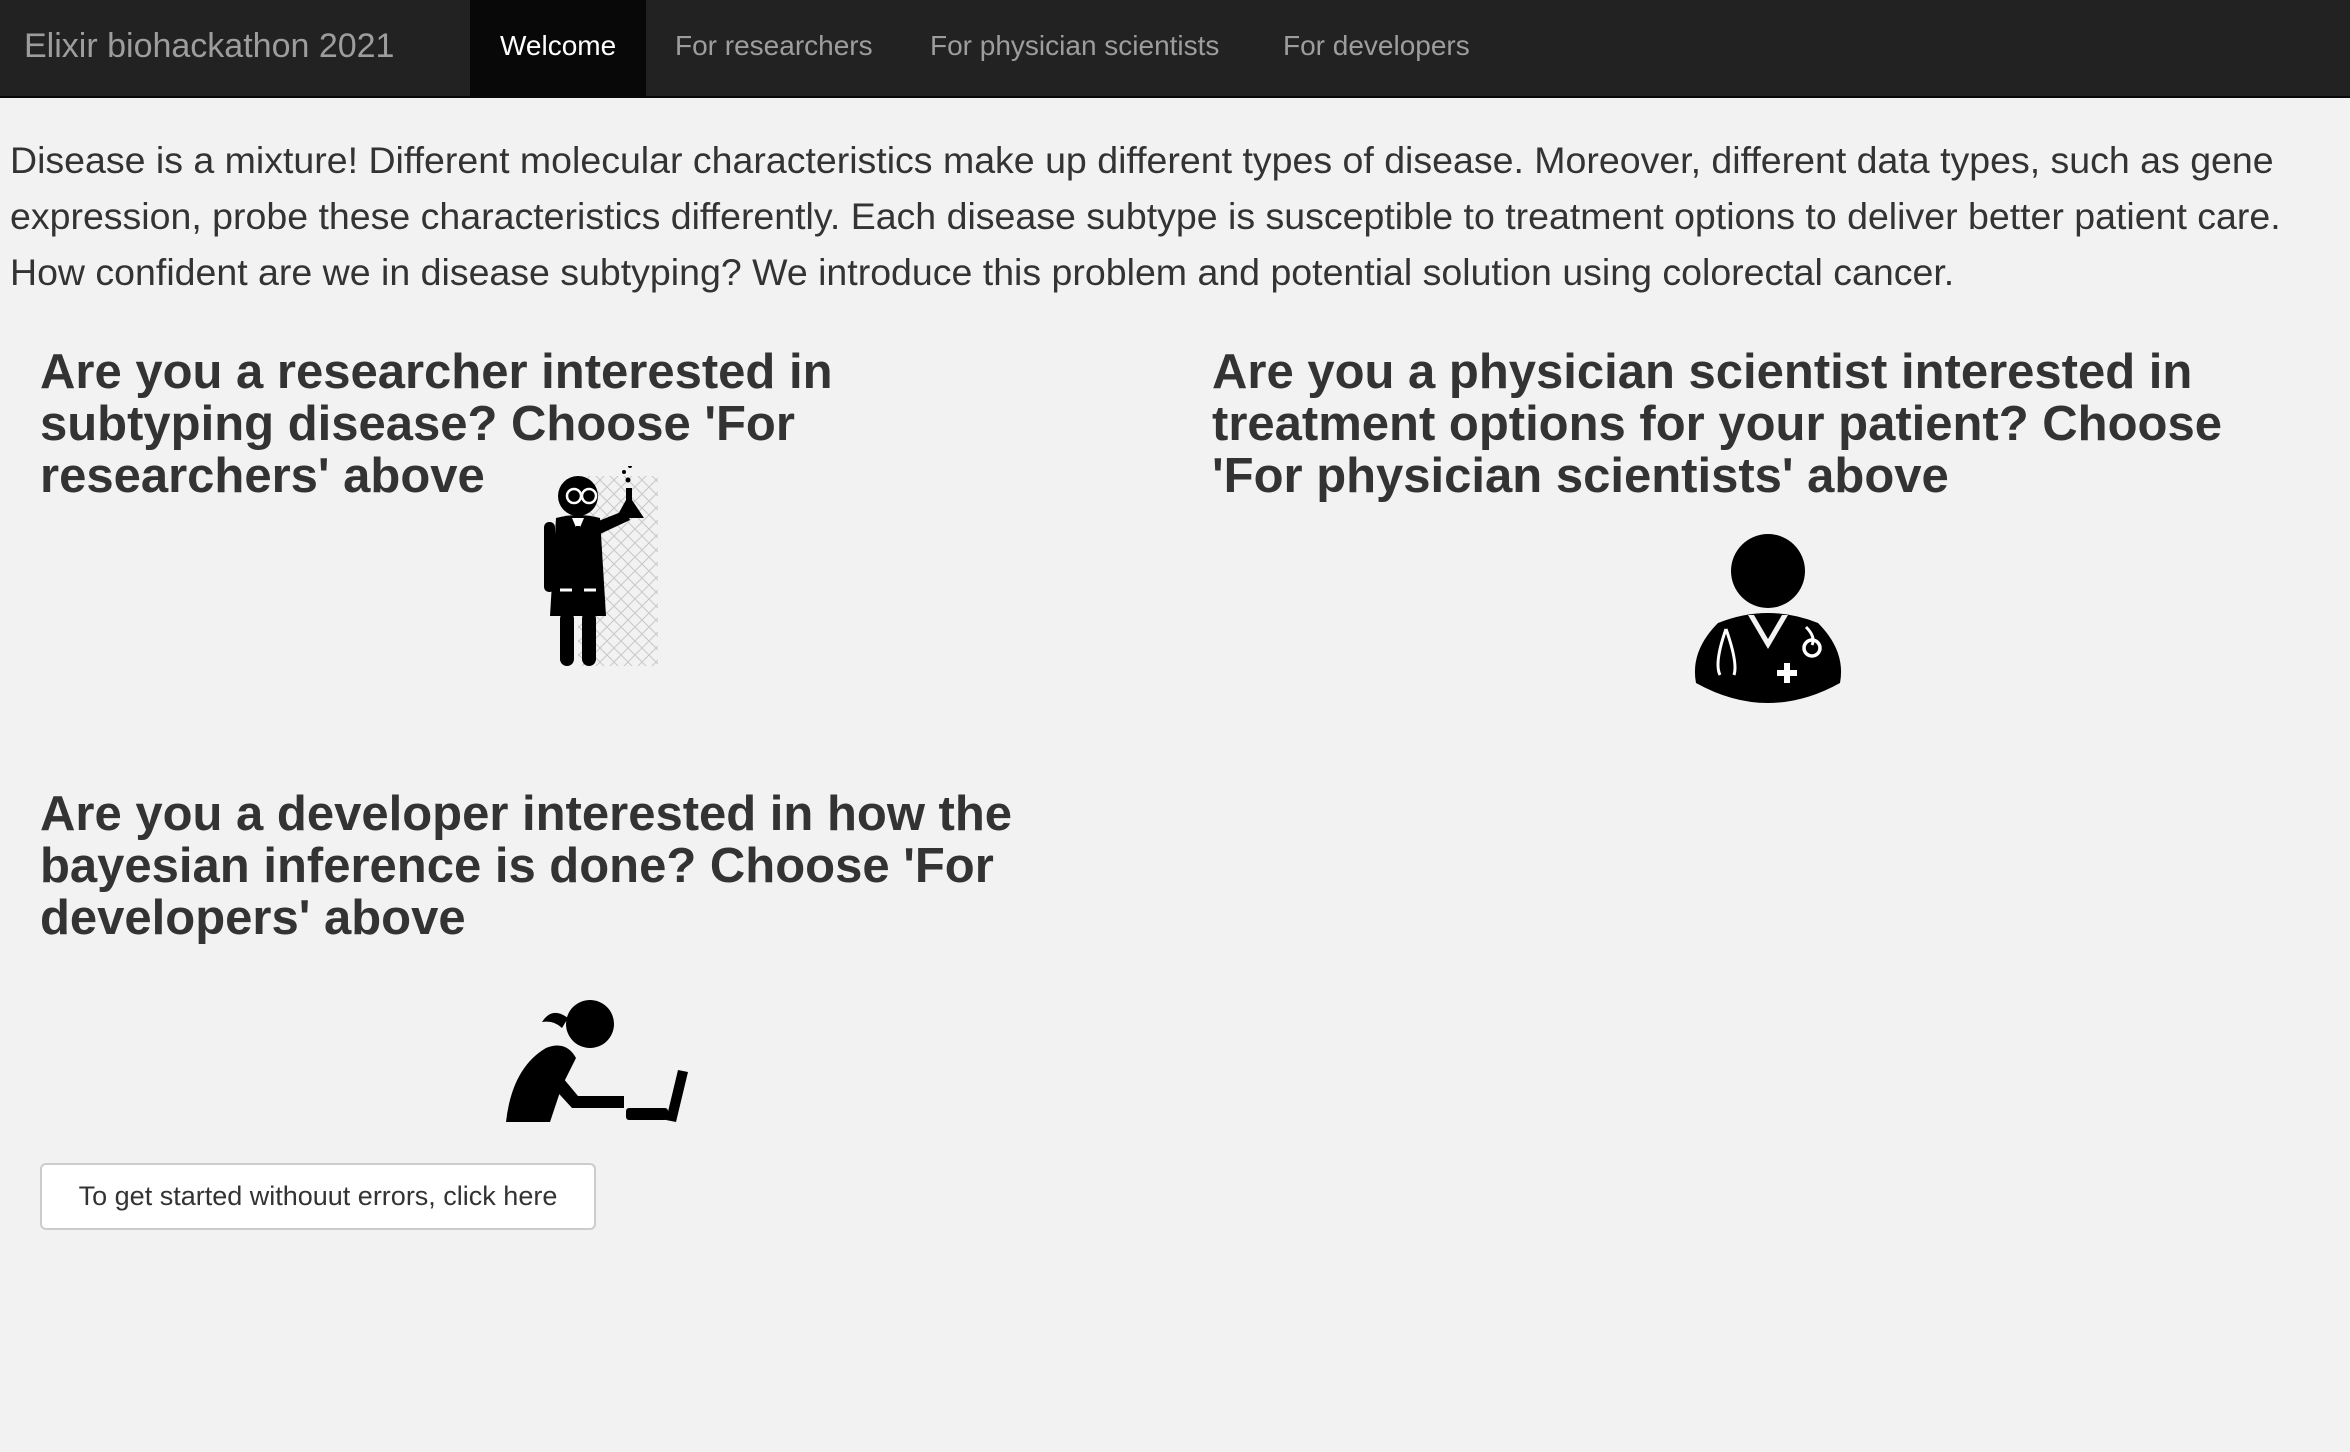 Image resolution: width=2350 pixels, height=1452 pixels. I want to click on tab-for-developers: For developers, so click(1376, 48).